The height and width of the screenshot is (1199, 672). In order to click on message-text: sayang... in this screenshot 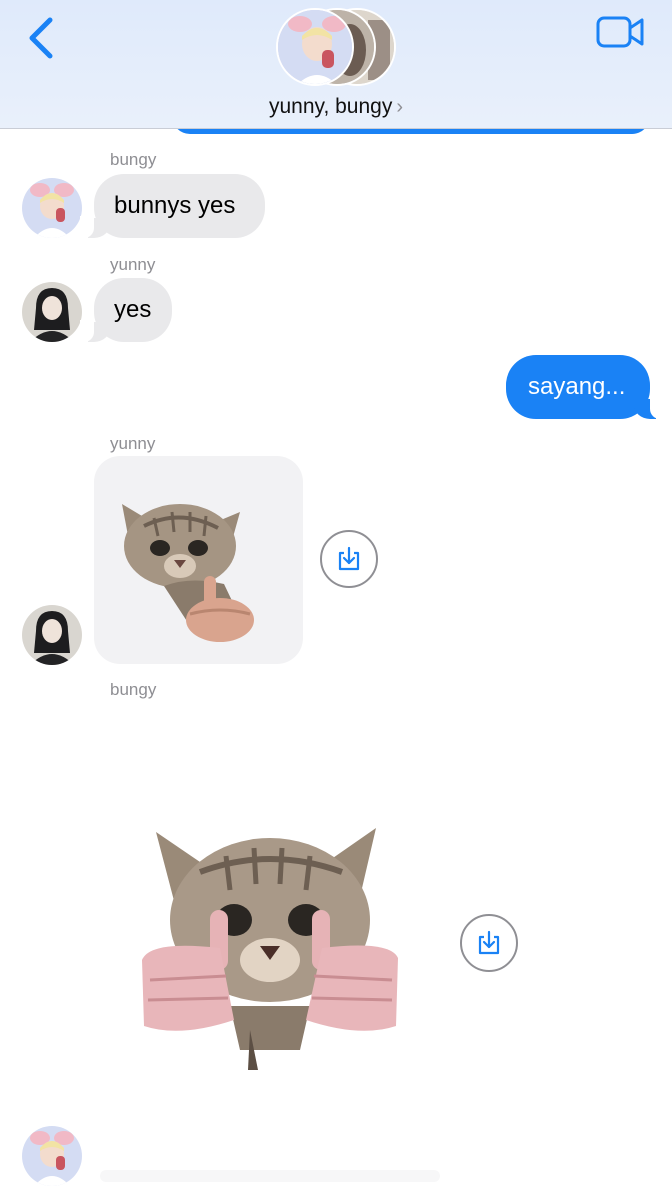, I will do `click(577, 386)`.